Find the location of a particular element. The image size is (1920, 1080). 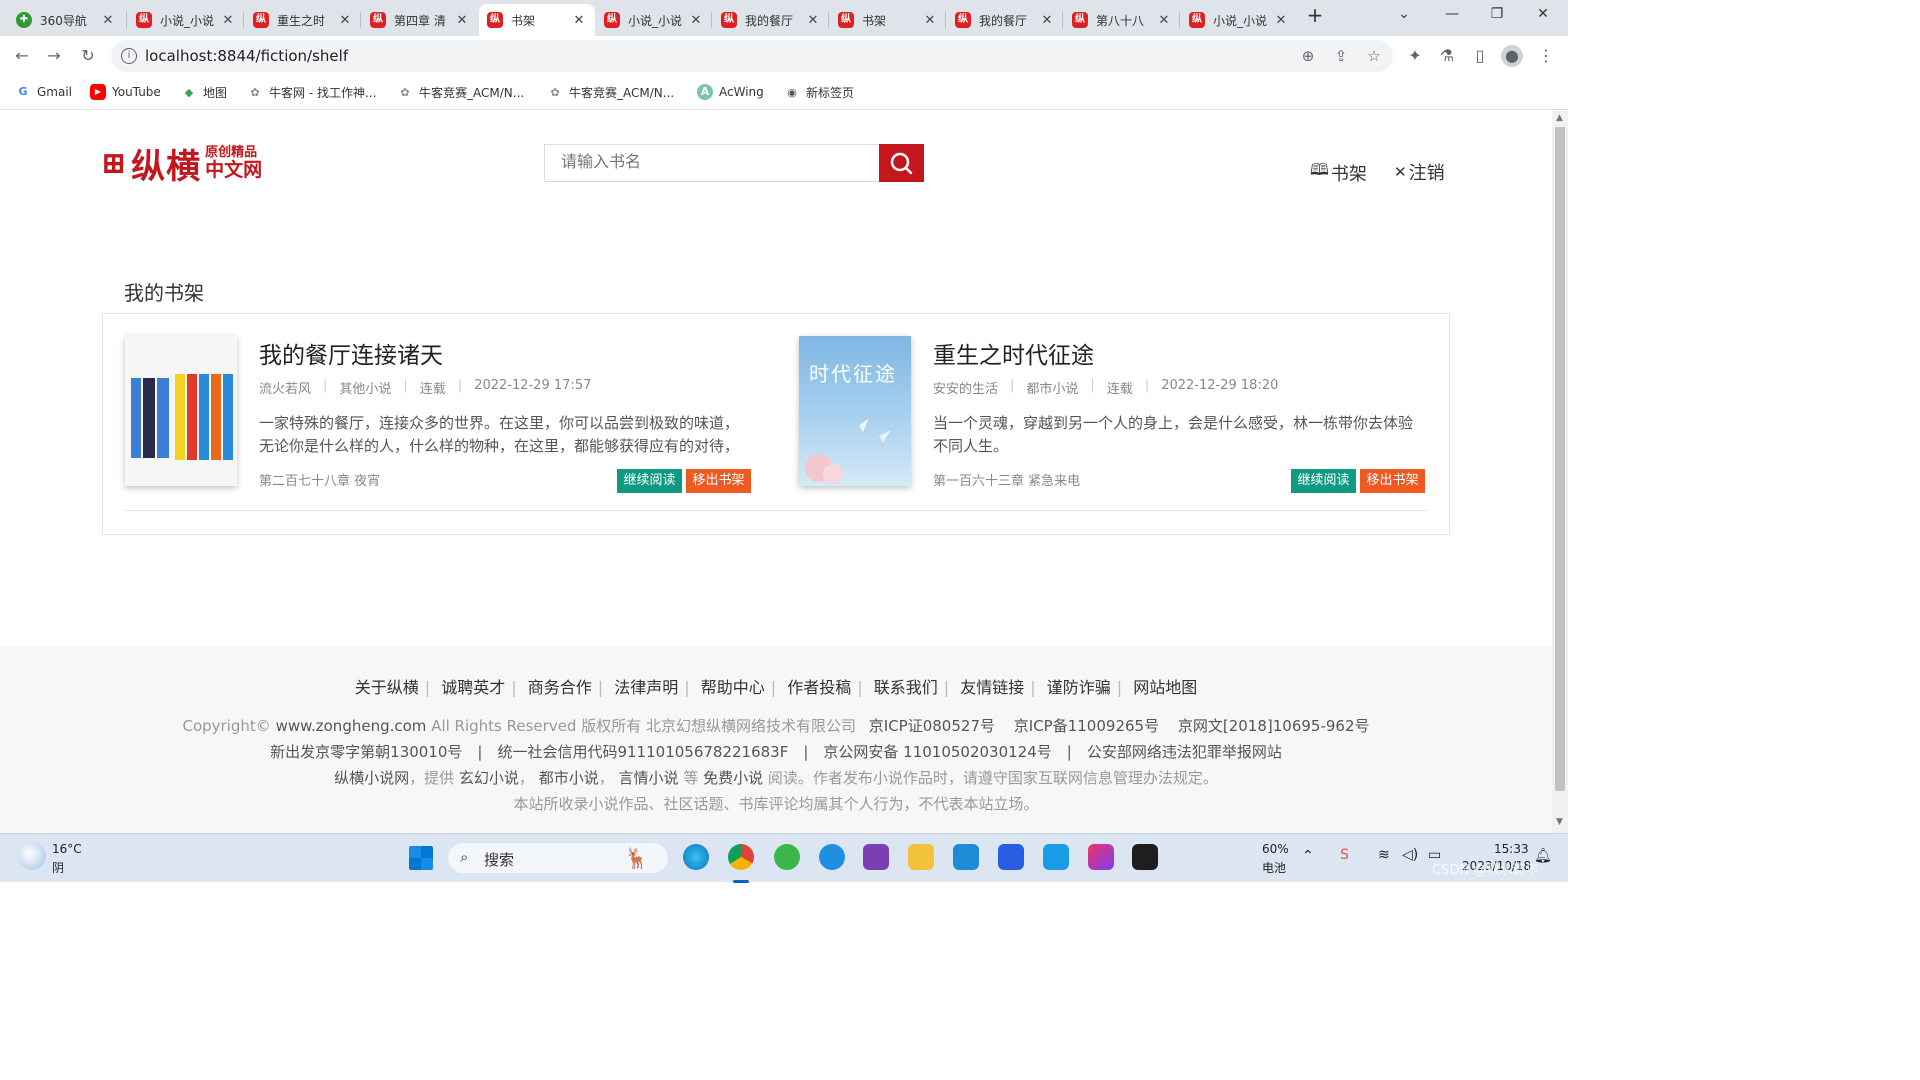

bookmark-gmail: G Gmail is located at coordinates (43, 92).